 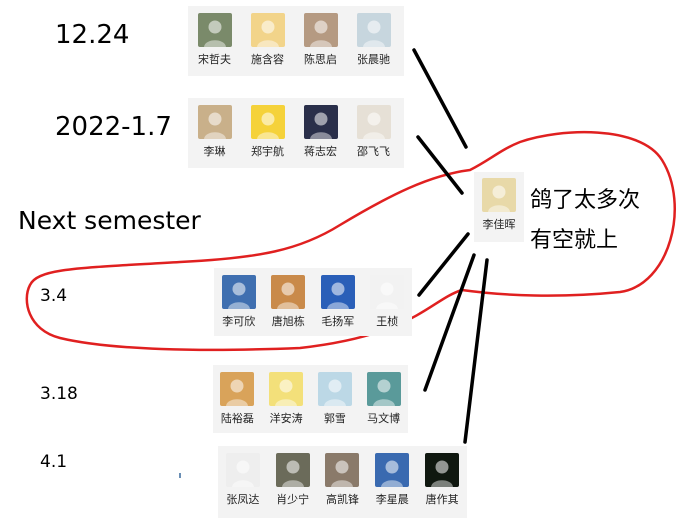 I want to click on user-item: 李可欣, so click(x=239, y=302).